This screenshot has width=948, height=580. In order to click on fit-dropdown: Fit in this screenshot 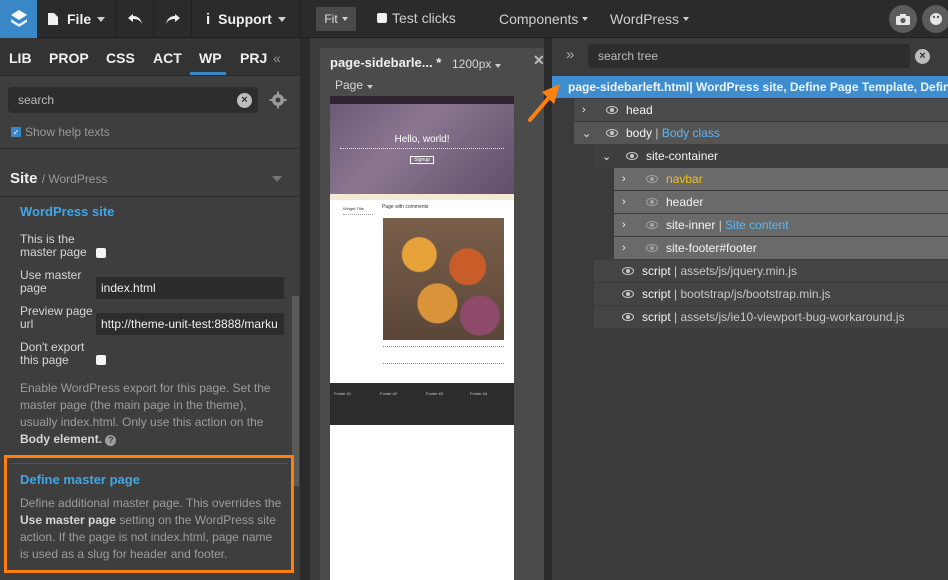, I will do `click(336, 19)`.